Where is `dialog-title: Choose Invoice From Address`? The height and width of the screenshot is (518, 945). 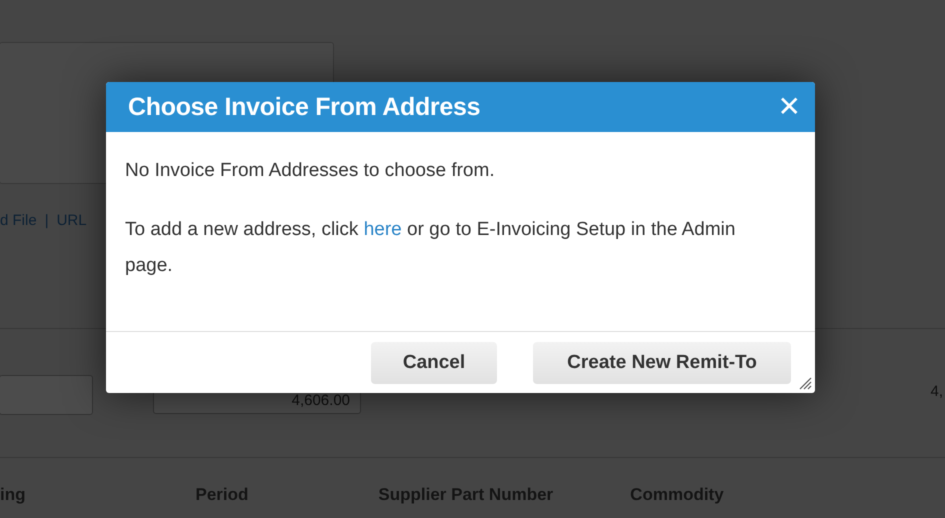 dialog-title: Choose Invoice From Address is located at coordinates (304, 107).